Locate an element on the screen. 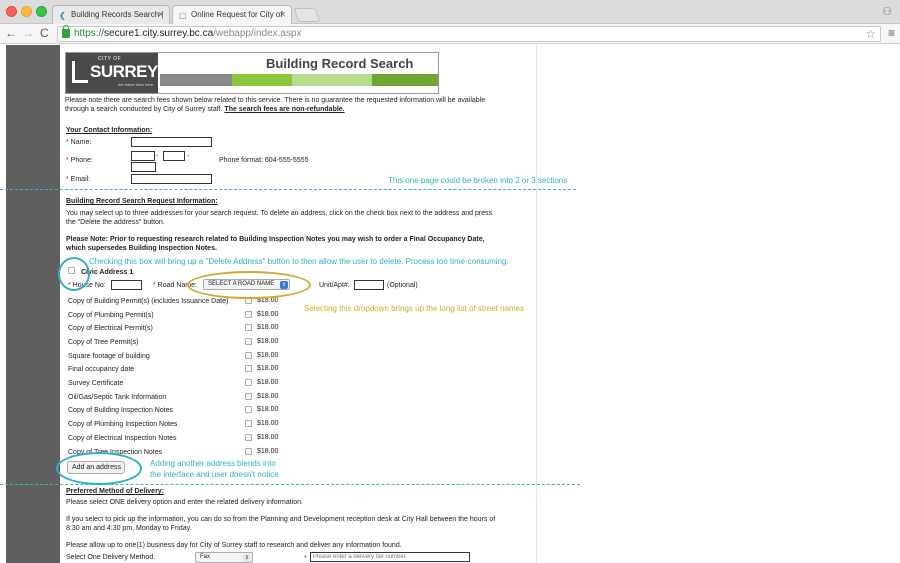 Image resolution: width=900 pixels, height=563 pixels. logo-tagline: the future lives here. is located at coordinates (136, 84).